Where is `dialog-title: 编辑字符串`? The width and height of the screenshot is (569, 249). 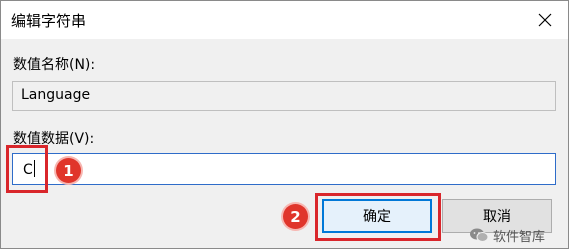 dialog-title: 编辑字符串 is located at coordinates (49, 21).